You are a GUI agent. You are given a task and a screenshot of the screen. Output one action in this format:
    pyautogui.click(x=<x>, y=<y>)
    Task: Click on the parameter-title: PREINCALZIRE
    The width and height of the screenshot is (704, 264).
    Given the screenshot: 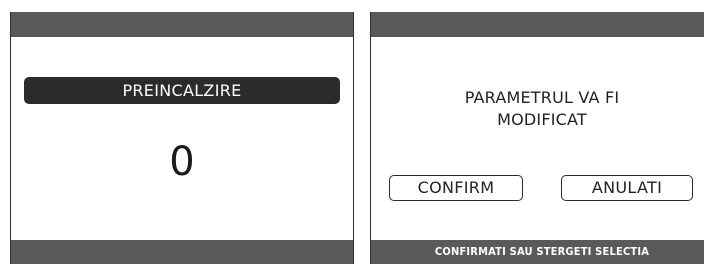 What is the action you would take?
    pyautogui.click(x=182, y=90)
    